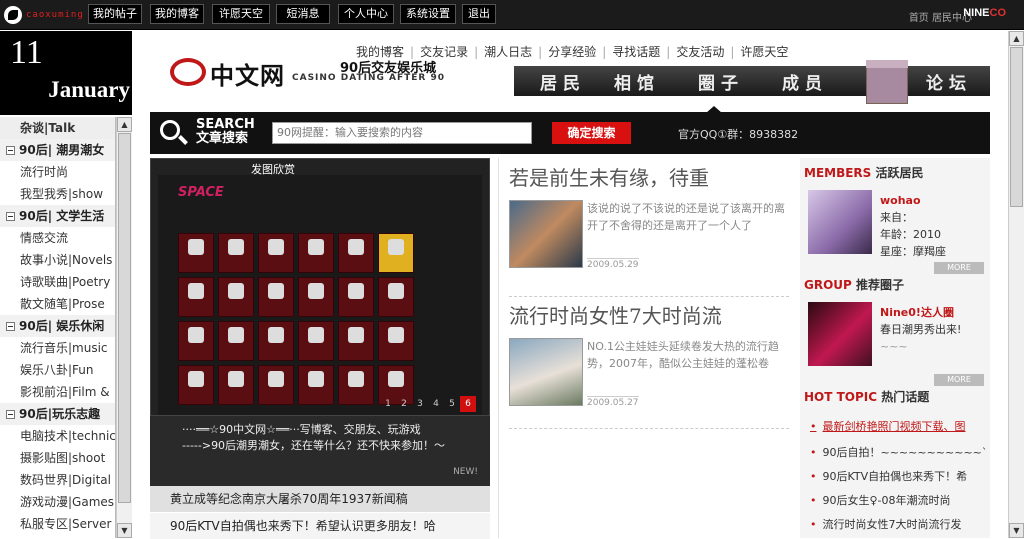  Describe the element at coordinates (170, 130) in the screenshot. I see `search-icon` at that location.